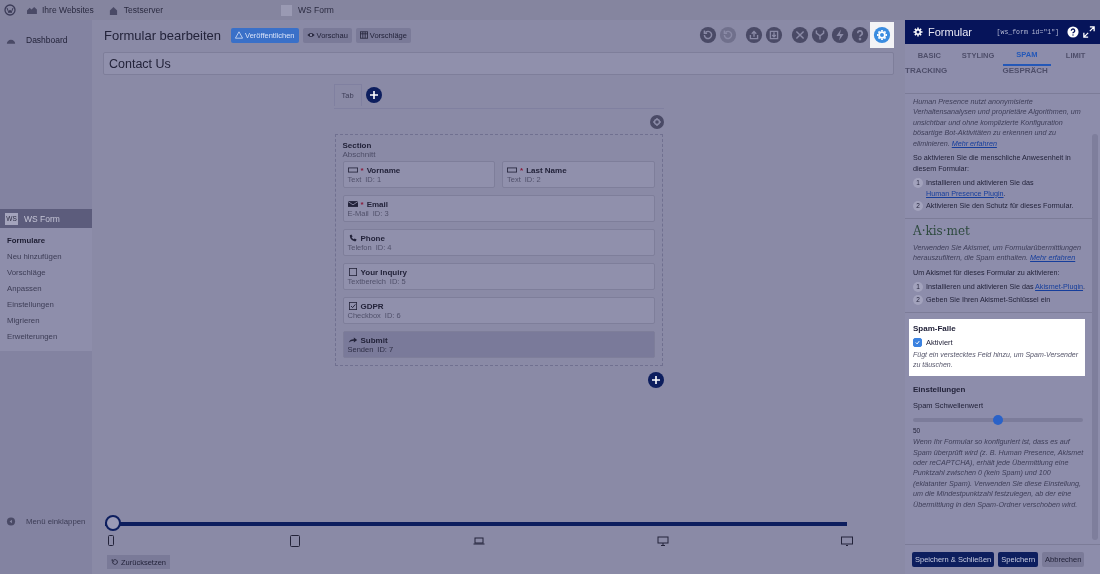 The height and width of the screenshot is (574, 1100). Describe the element at coordinates (1073, 32) in the screenshot. I see `help-icon` at that location.